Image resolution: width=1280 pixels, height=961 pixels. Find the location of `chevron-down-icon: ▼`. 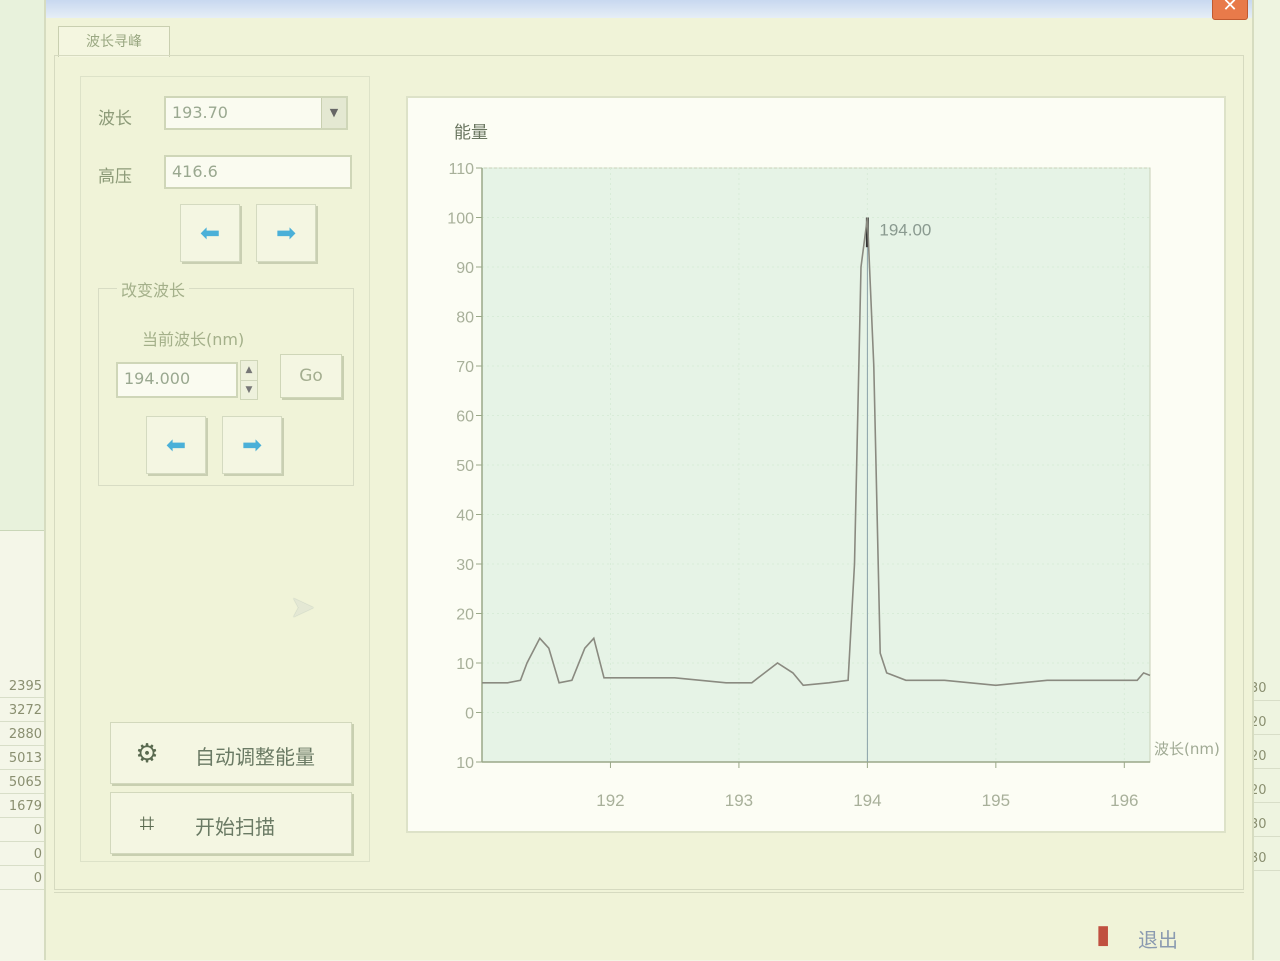

chevron-down-icon: ▼ is located at coordinates (333, 113).